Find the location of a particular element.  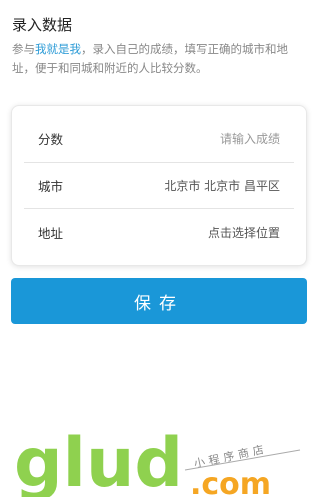

watermark-logo: glud 小程序商店 .com is located at coordinates (157, 460).